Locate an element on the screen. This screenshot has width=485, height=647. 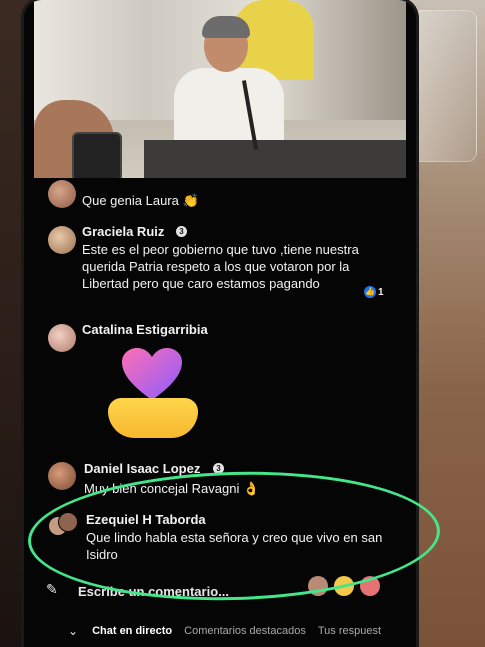
tab-live-chat: Chat en directo is located at coordinates (132, 631).